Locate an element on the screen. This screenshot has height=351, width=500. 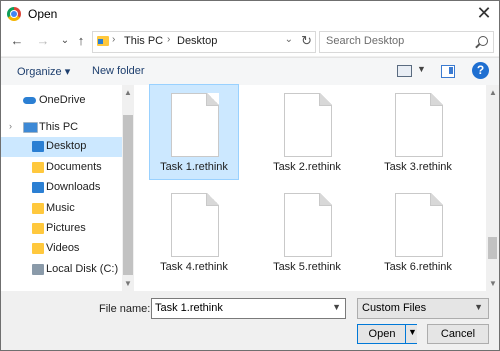
folder-icon is located at coordinates (103, 41).